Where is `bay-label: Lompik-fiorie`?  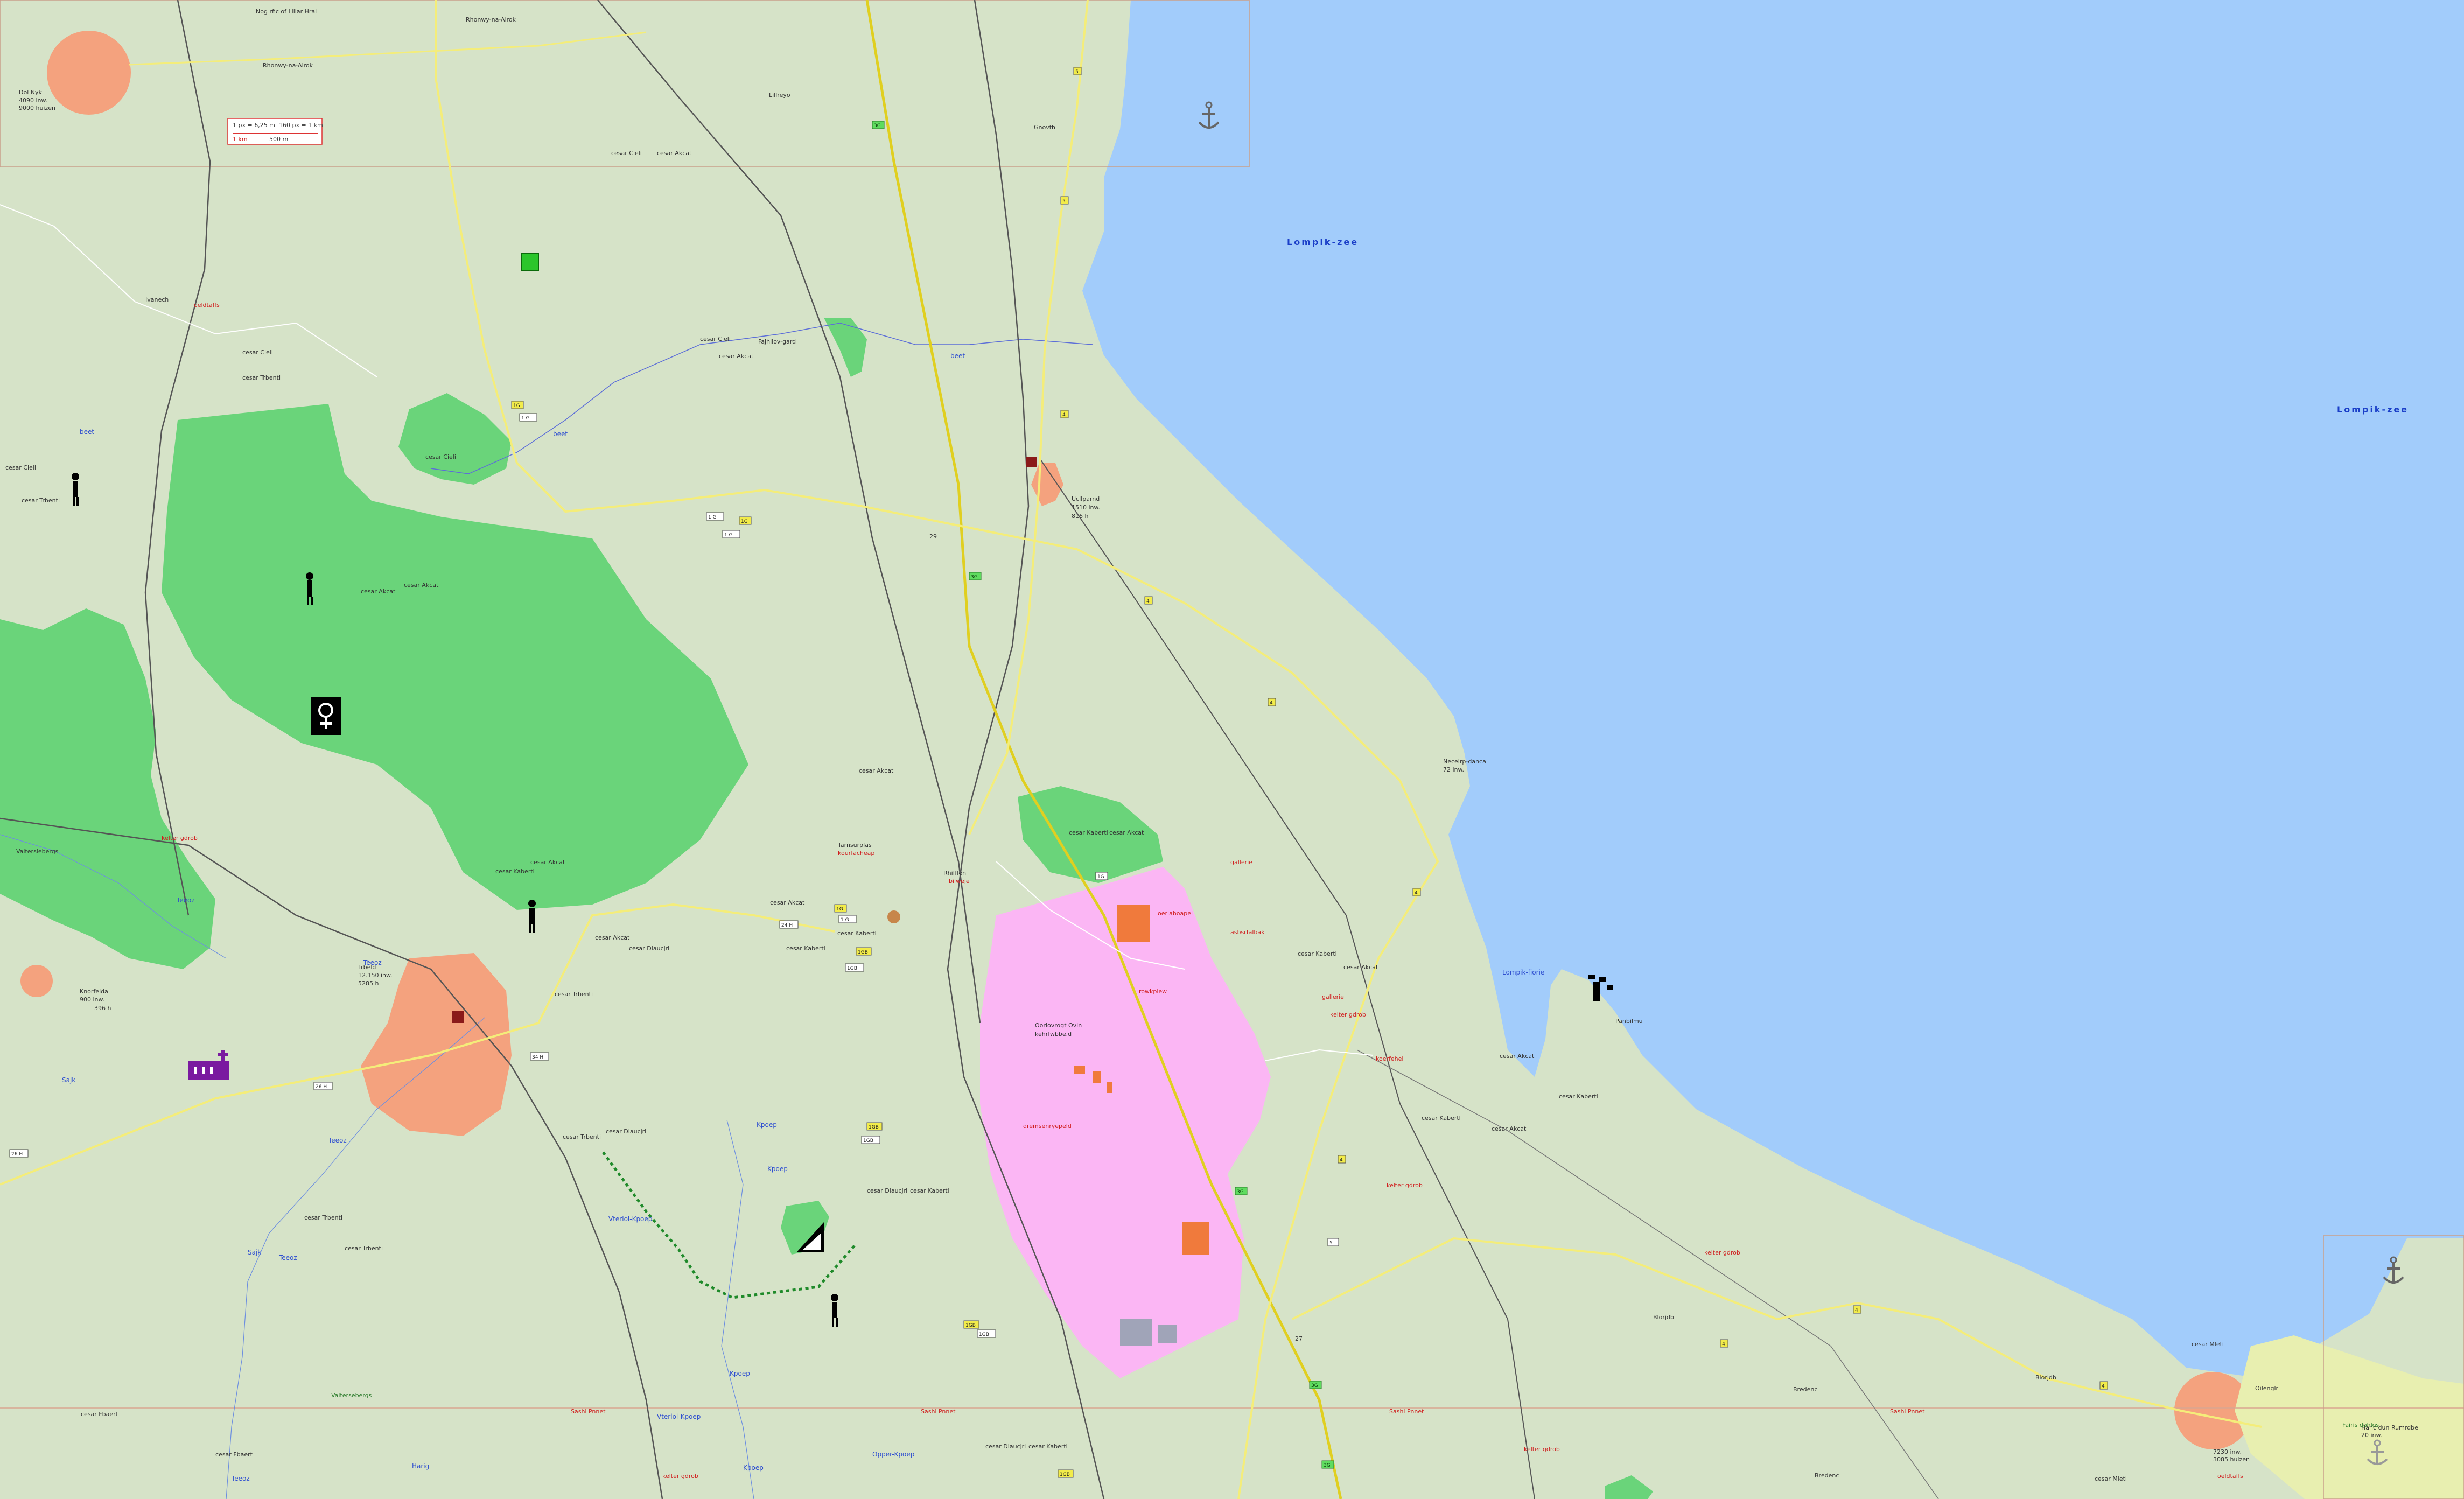
bay-label: Lompik-fiorie is located at coordinates (1523, 972).